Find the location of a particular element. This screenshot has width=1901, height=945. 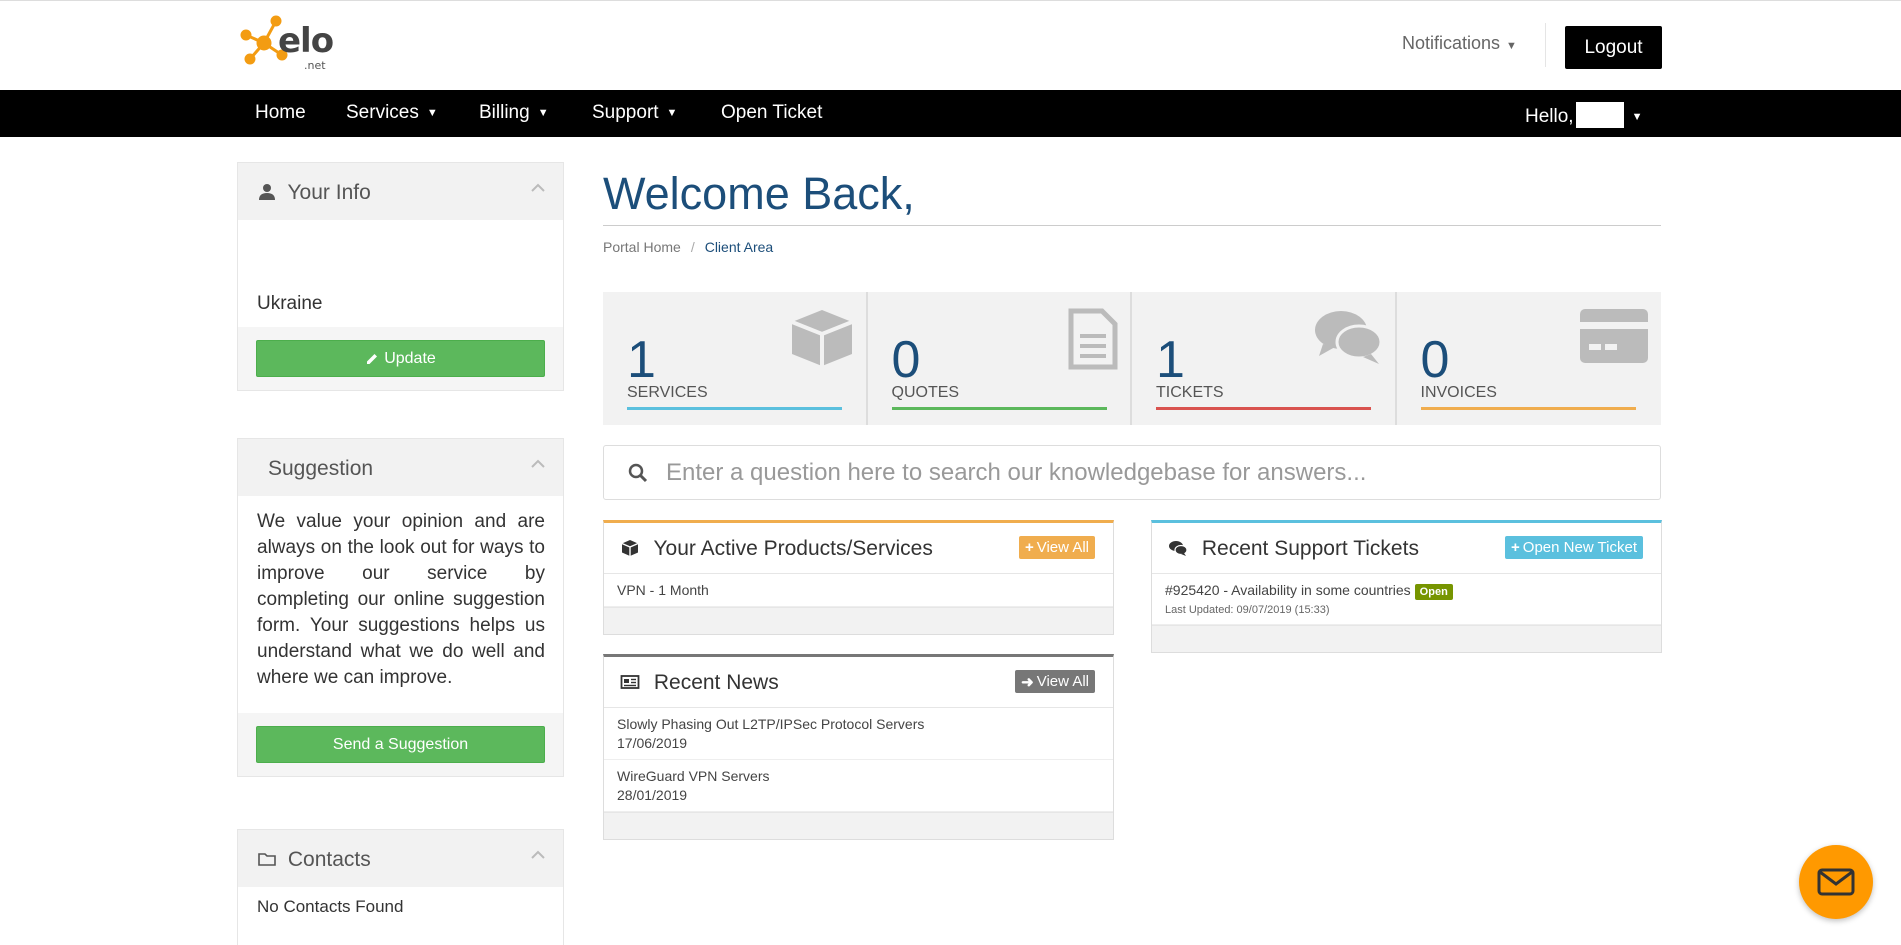

stats-tiles: 1 SERVICES 0 QUOTES 1 TICKETS 0 INVOICES is located at coordinates (1132, 358).